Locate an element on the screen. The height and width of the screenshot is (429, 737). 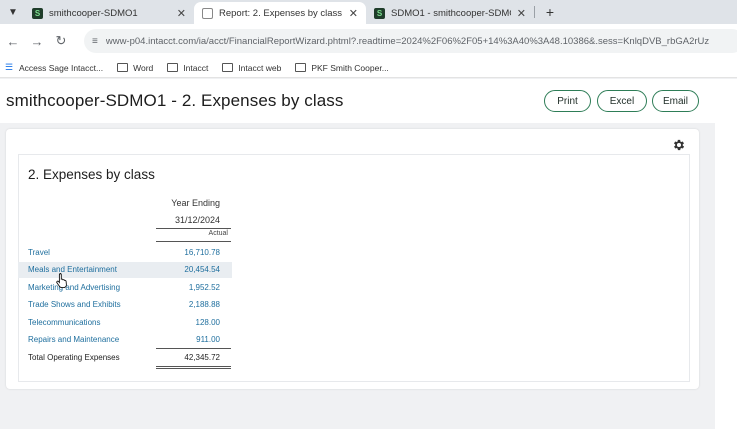
tab-report-expenses: Report: 2. Expenses by class ✕ is located at coordinates (280, 13).